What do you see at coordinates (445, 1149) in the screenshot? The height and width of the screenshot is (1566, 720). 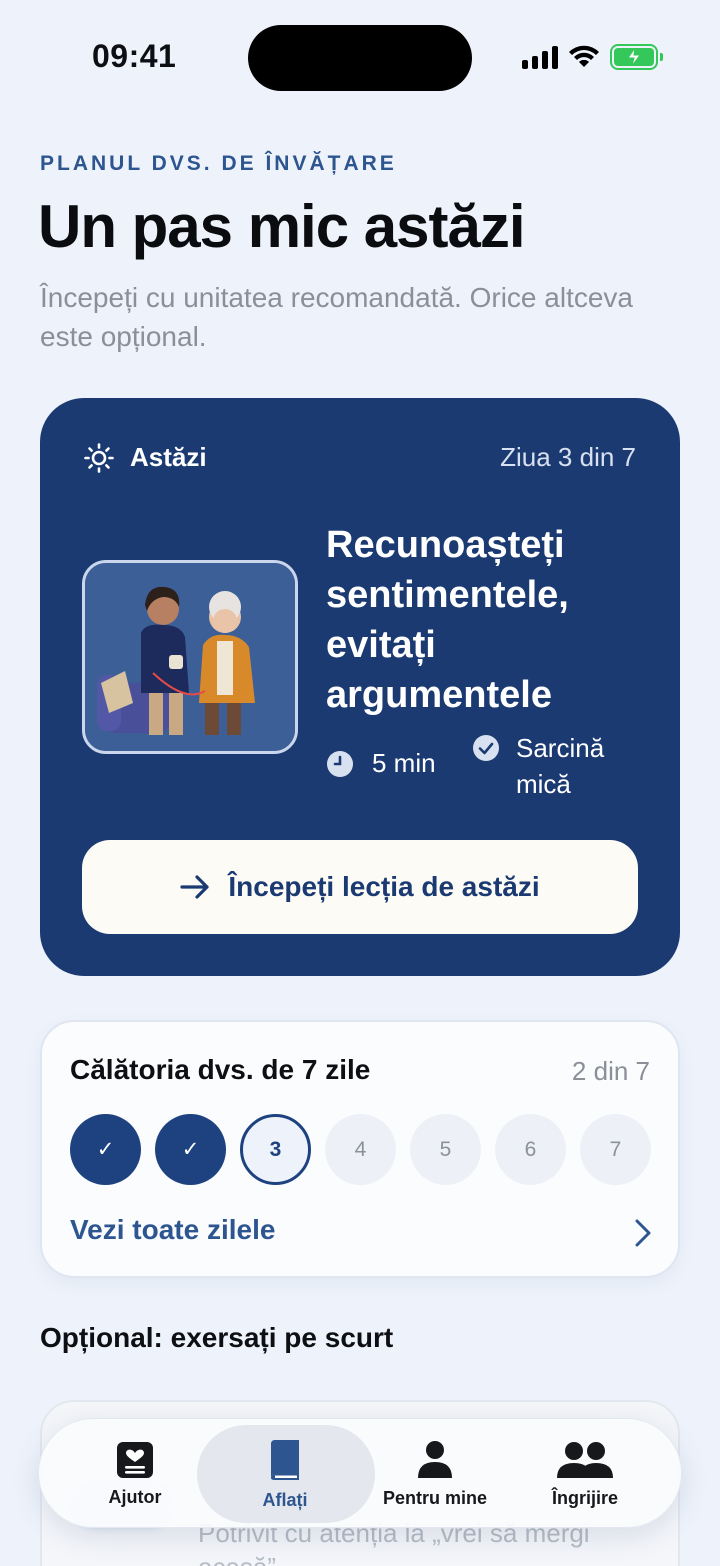 I see `day-circle-5: 5` at bounding box center [445, 1149].